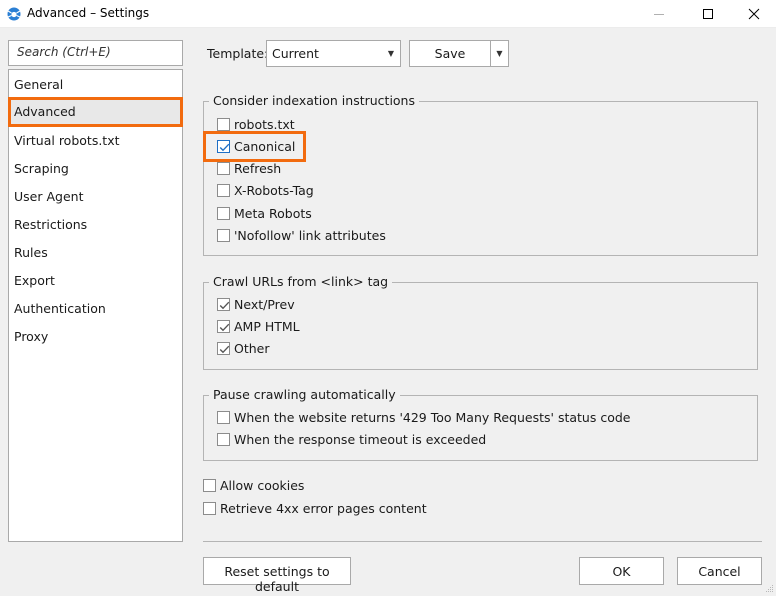 The width and height of the screenshot is (776, 596). Describe the element at coordinates (621, 571) in the screenshot. I see `ok-button: OK` at that location.